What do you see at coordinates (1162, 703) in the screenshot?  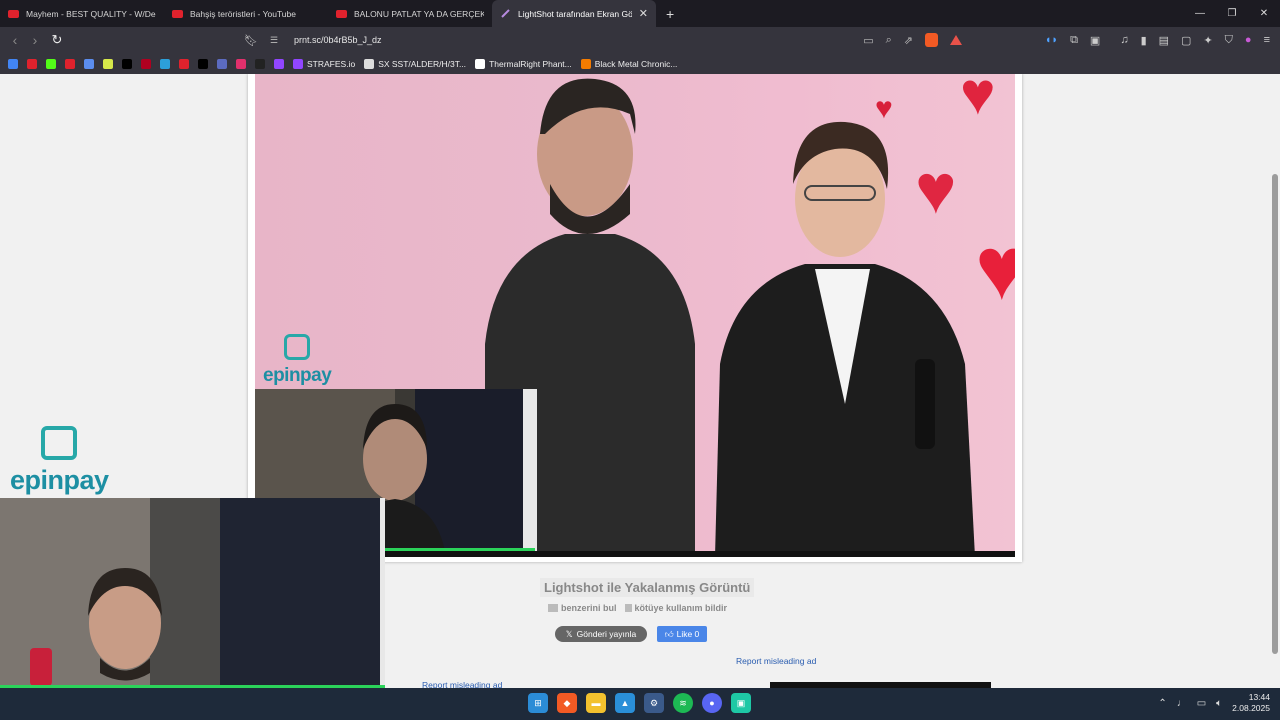 I see `chevron-up-icon: ⌃` at bounding box center [1162, 703].